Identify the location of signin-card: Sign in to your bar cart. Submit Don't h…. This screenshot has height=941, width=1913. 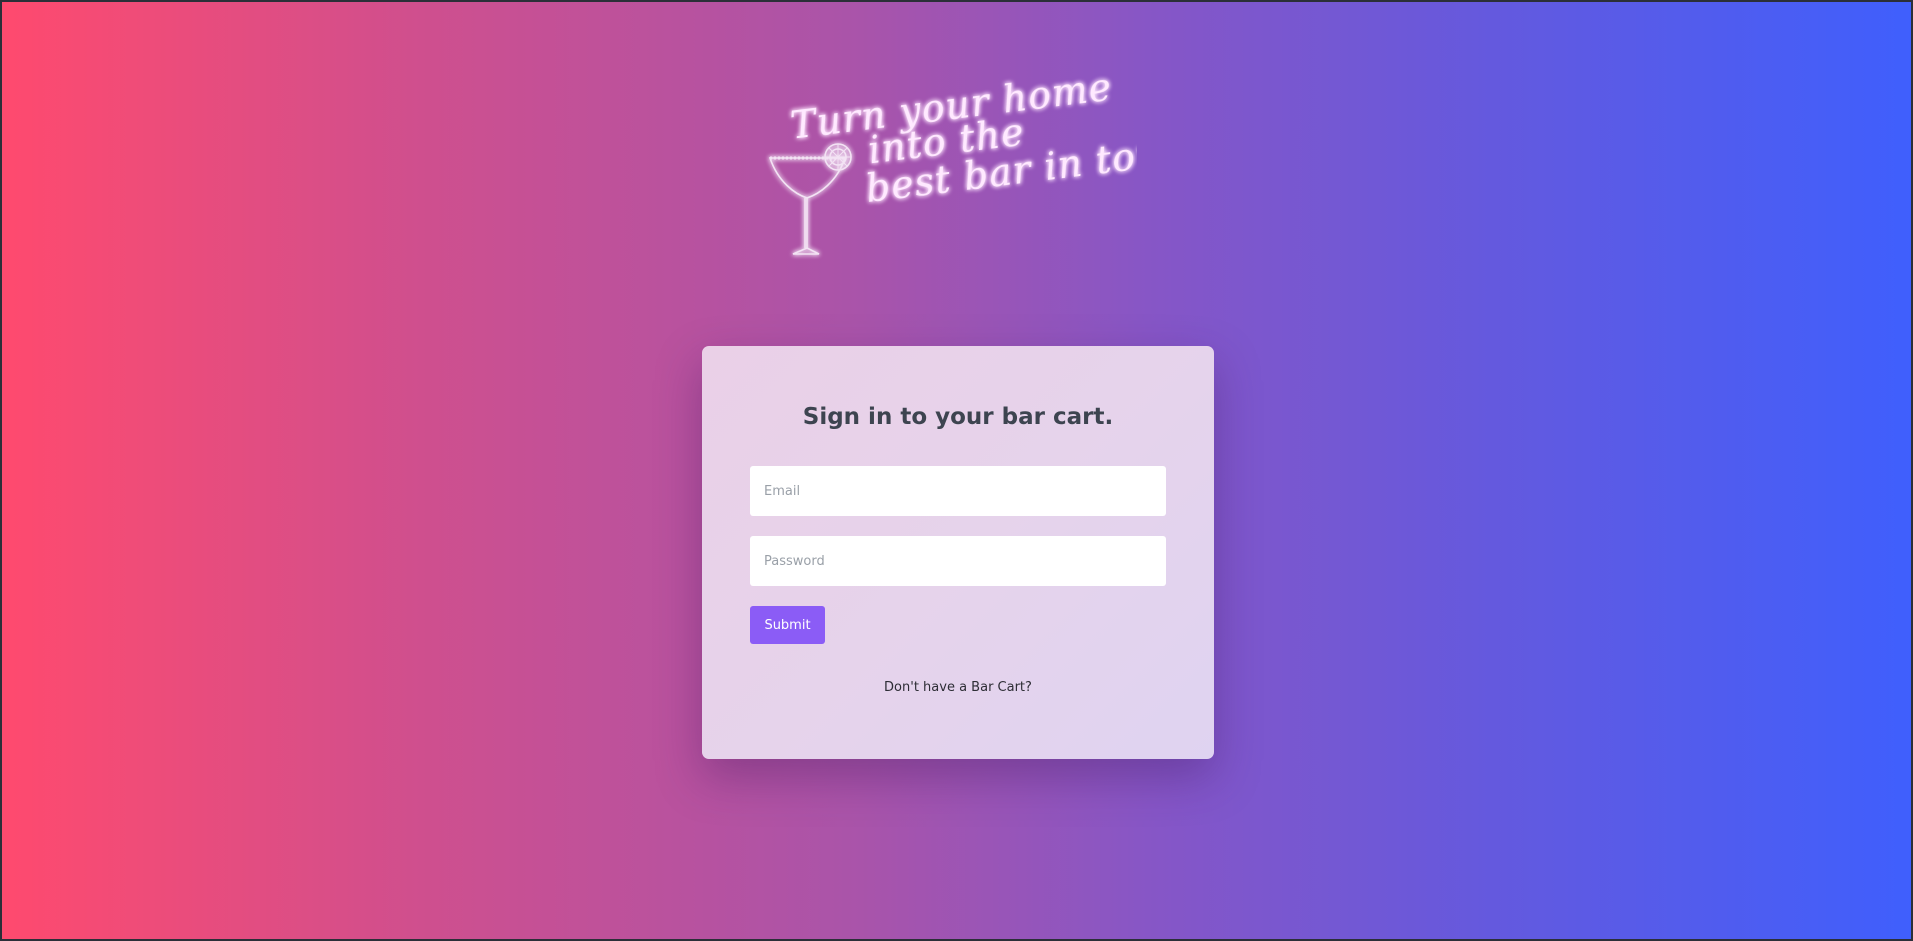
(958, 552).